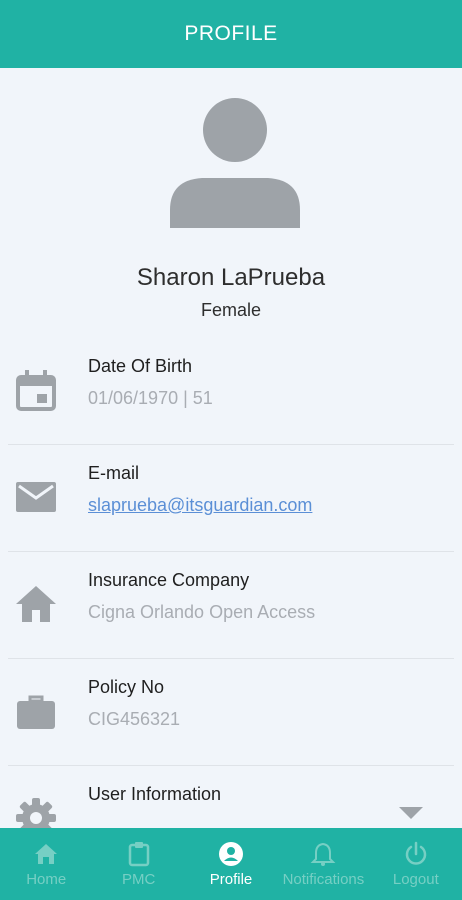 The height and width of the screenshot is (900, 462). Describe the element at coordinates (169, 580) in the screenshot. I see `insurance-label: Insurance Company` at that location.